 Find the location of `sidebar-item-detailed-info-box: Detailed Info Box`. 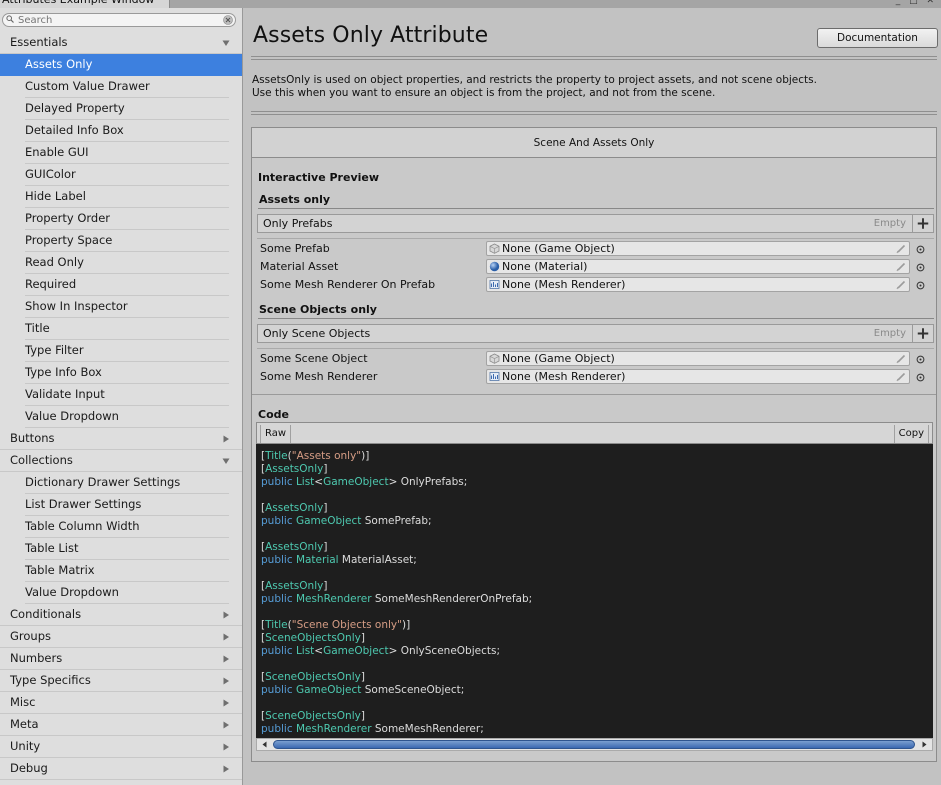

sidebar-item-detailed-info-box: Detailed Info Box is located at coordinates (121, 131).